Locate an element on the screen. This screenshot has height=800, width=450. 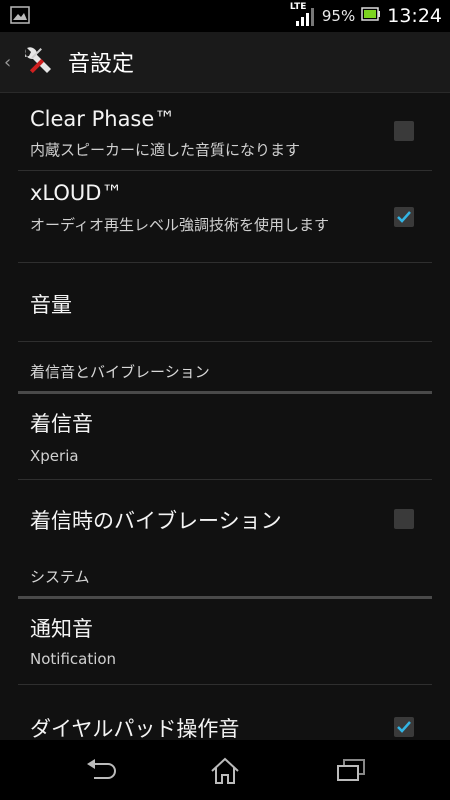
back-icon is located at coordinates (101, 772).